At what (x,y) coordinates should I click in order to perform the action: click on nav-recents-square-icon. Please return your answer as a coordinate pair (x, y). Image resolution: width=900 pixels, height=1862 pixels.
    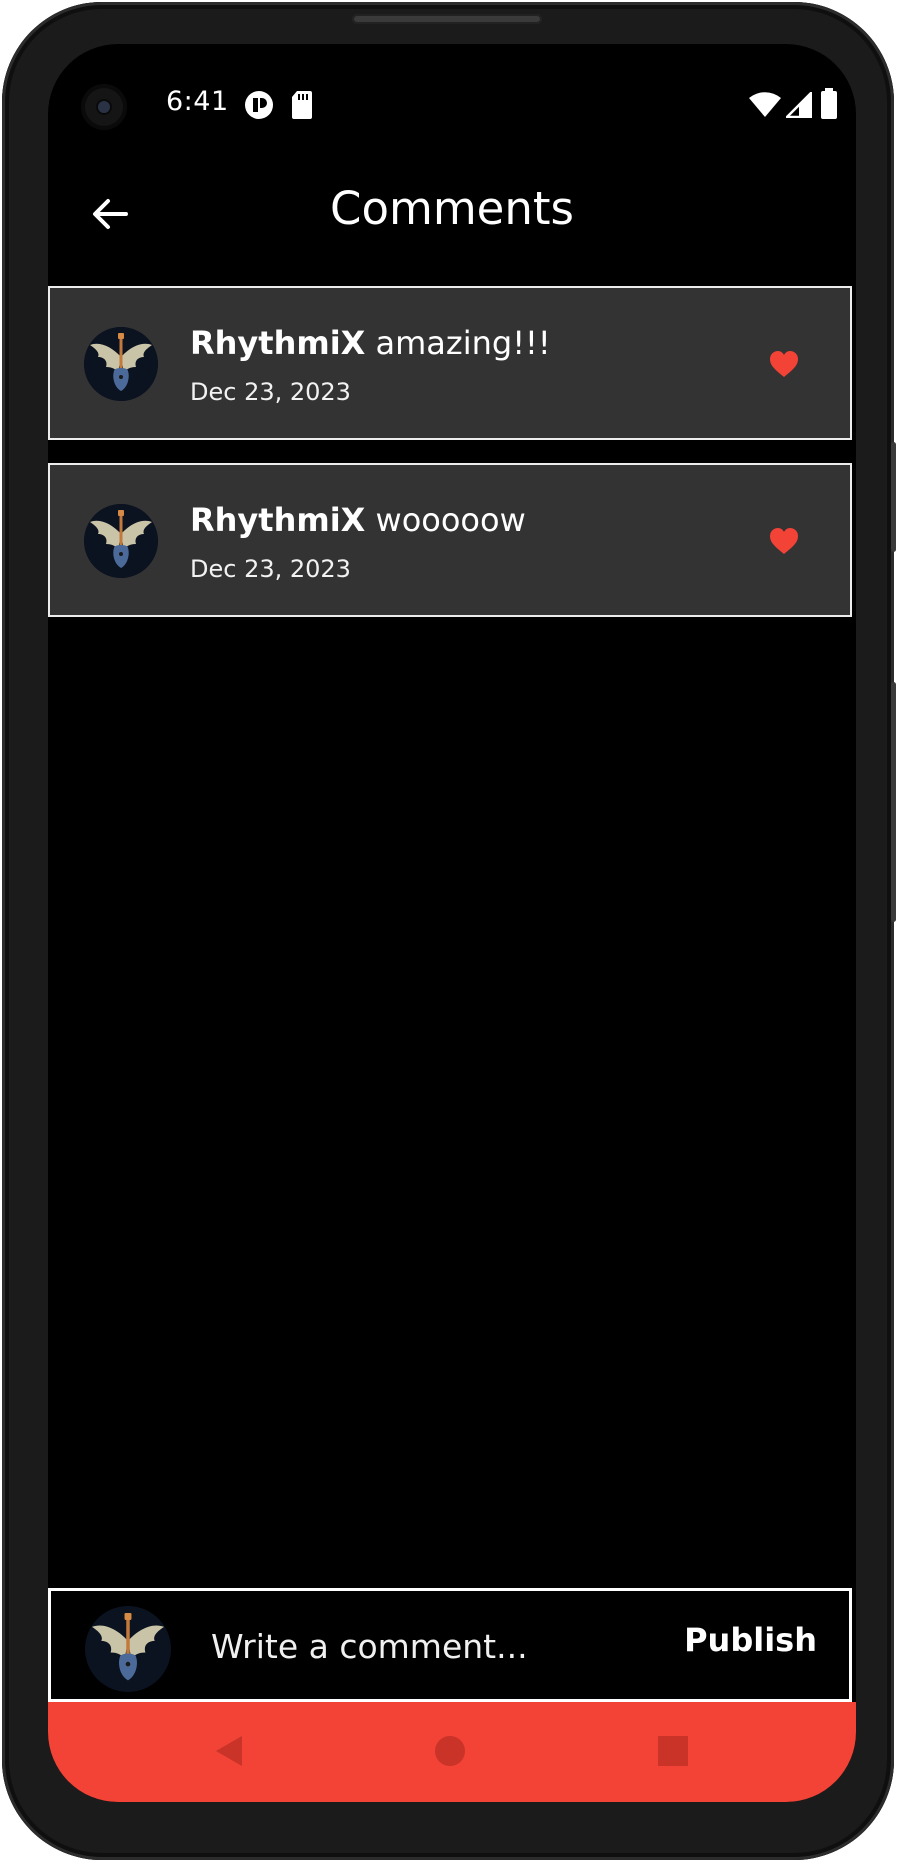
    Looking at the image, I should click on (673, 1751).